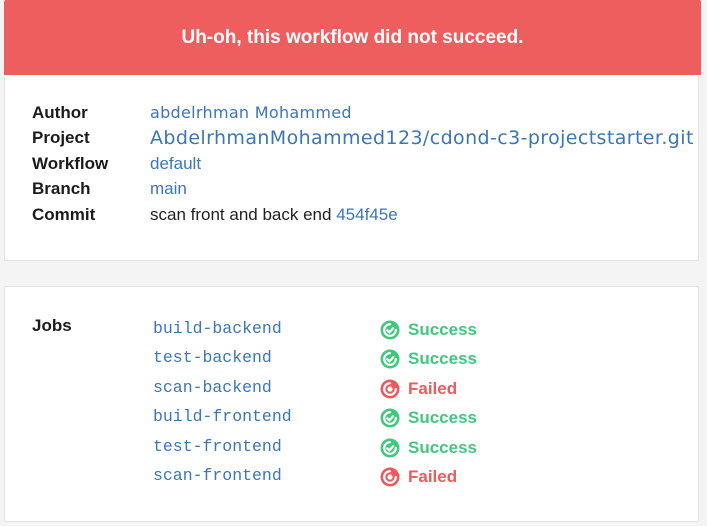  I want to click on commit-value: scan front and back end 454f45e, so click(274, 215).